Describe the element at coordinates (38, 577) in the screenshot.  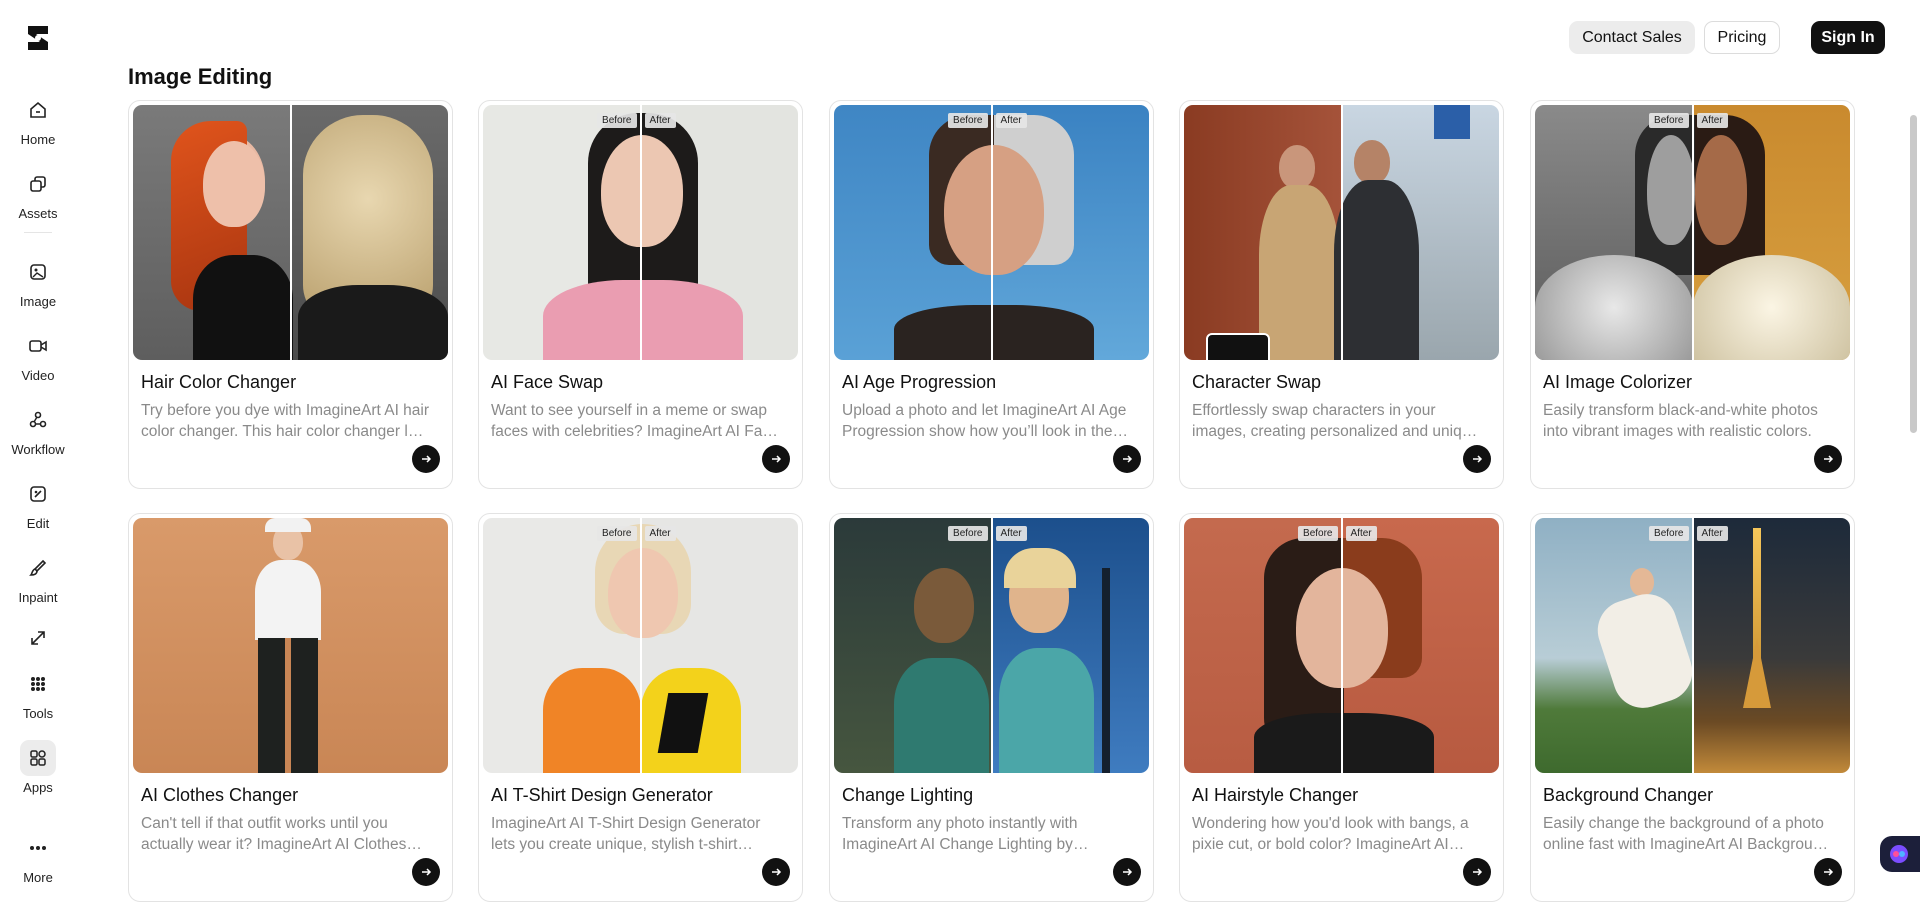
I see `sidebar-item-inpaint: Inpaint` at that location.